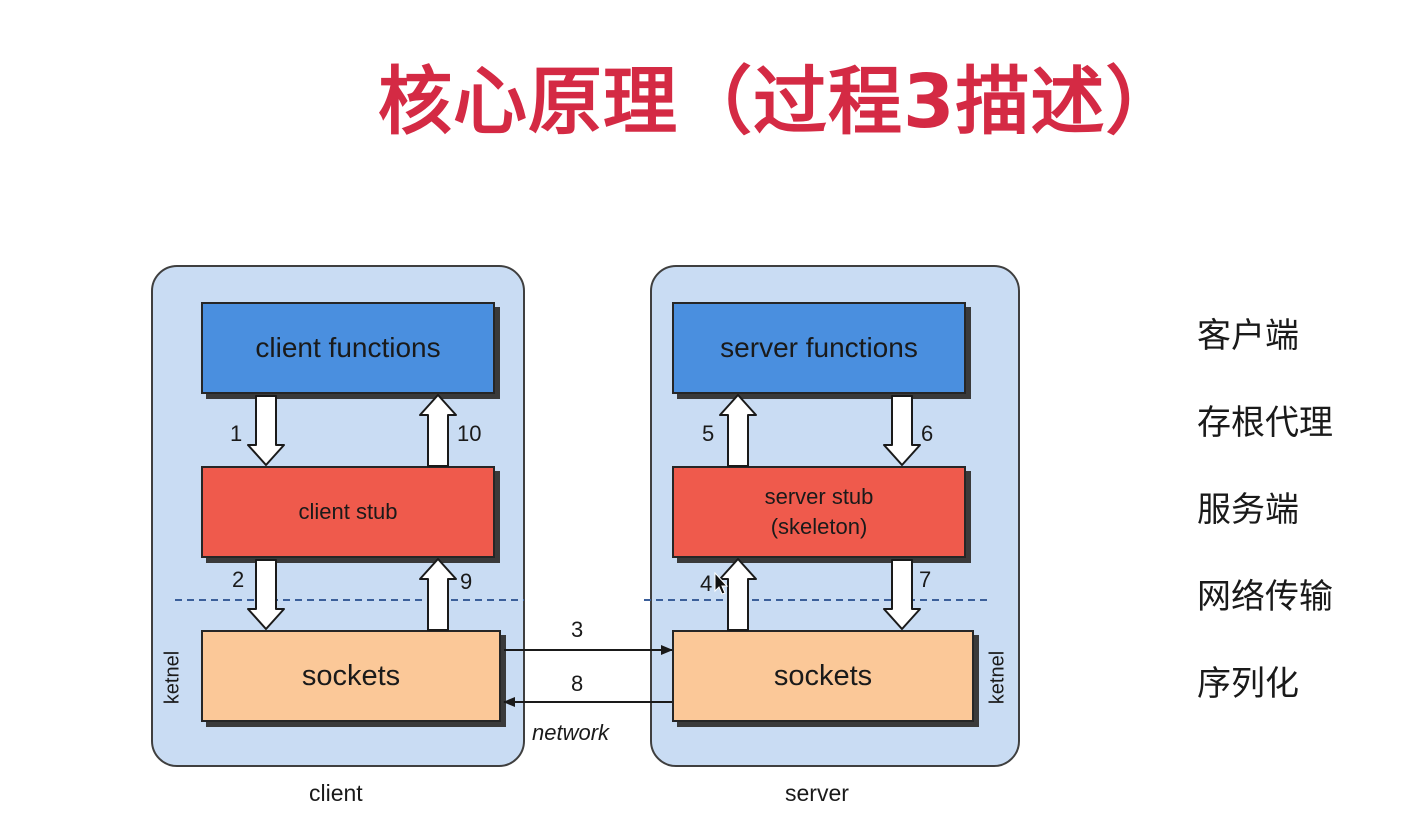 Image resolution: width=1427 pixels, height=839 pixels. I want to click on step-2-label: 2, so click(238, 579).